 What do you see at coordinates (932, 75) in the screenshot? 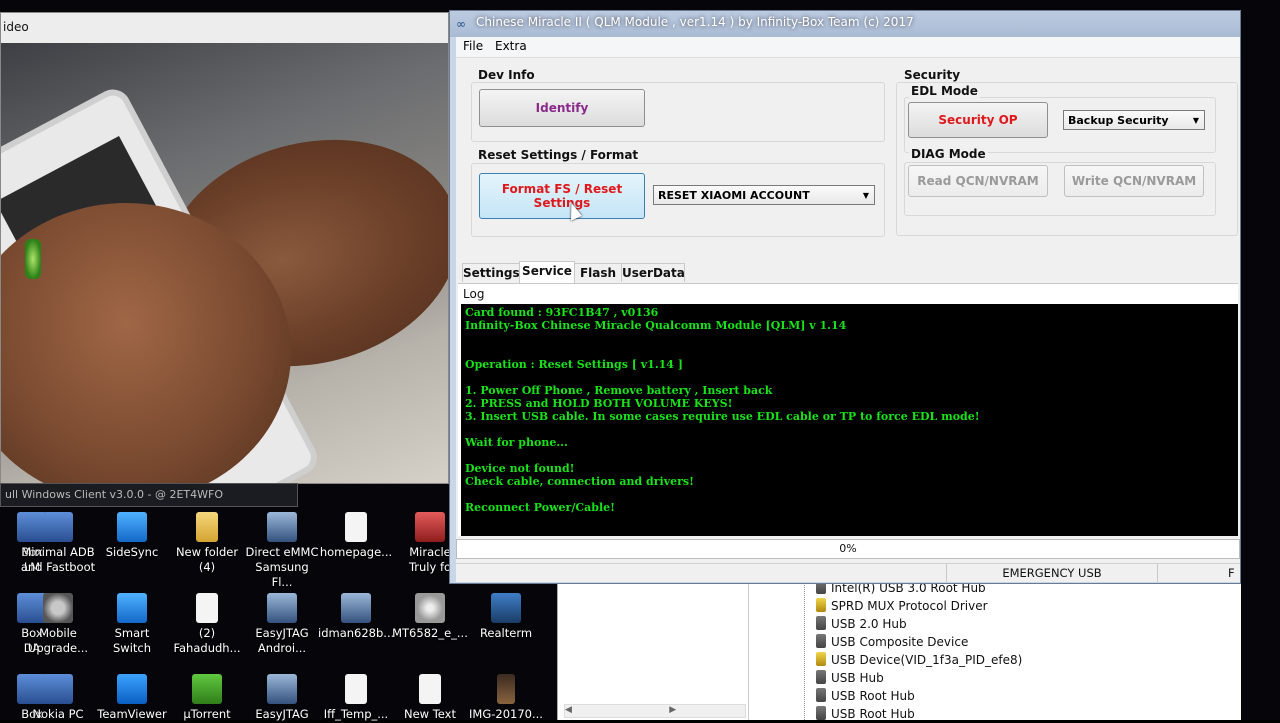
I see `security-label: Security` at bounding box center [932, 75].